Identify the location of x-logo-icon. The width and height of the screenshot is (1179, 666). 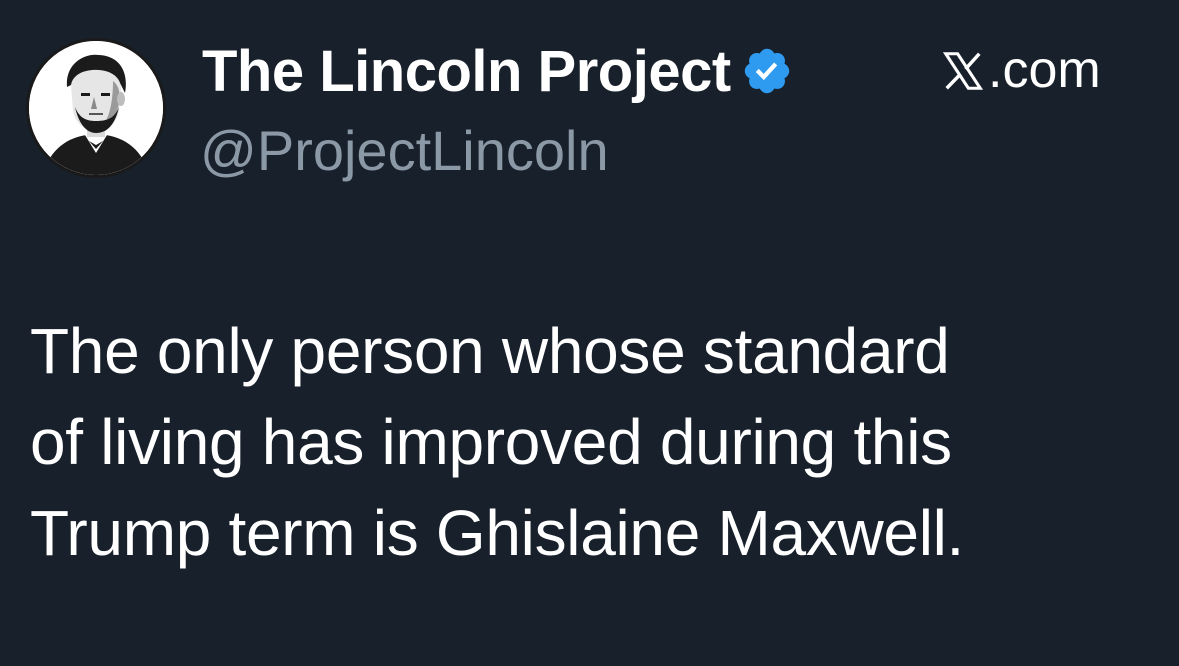
(963, 70).